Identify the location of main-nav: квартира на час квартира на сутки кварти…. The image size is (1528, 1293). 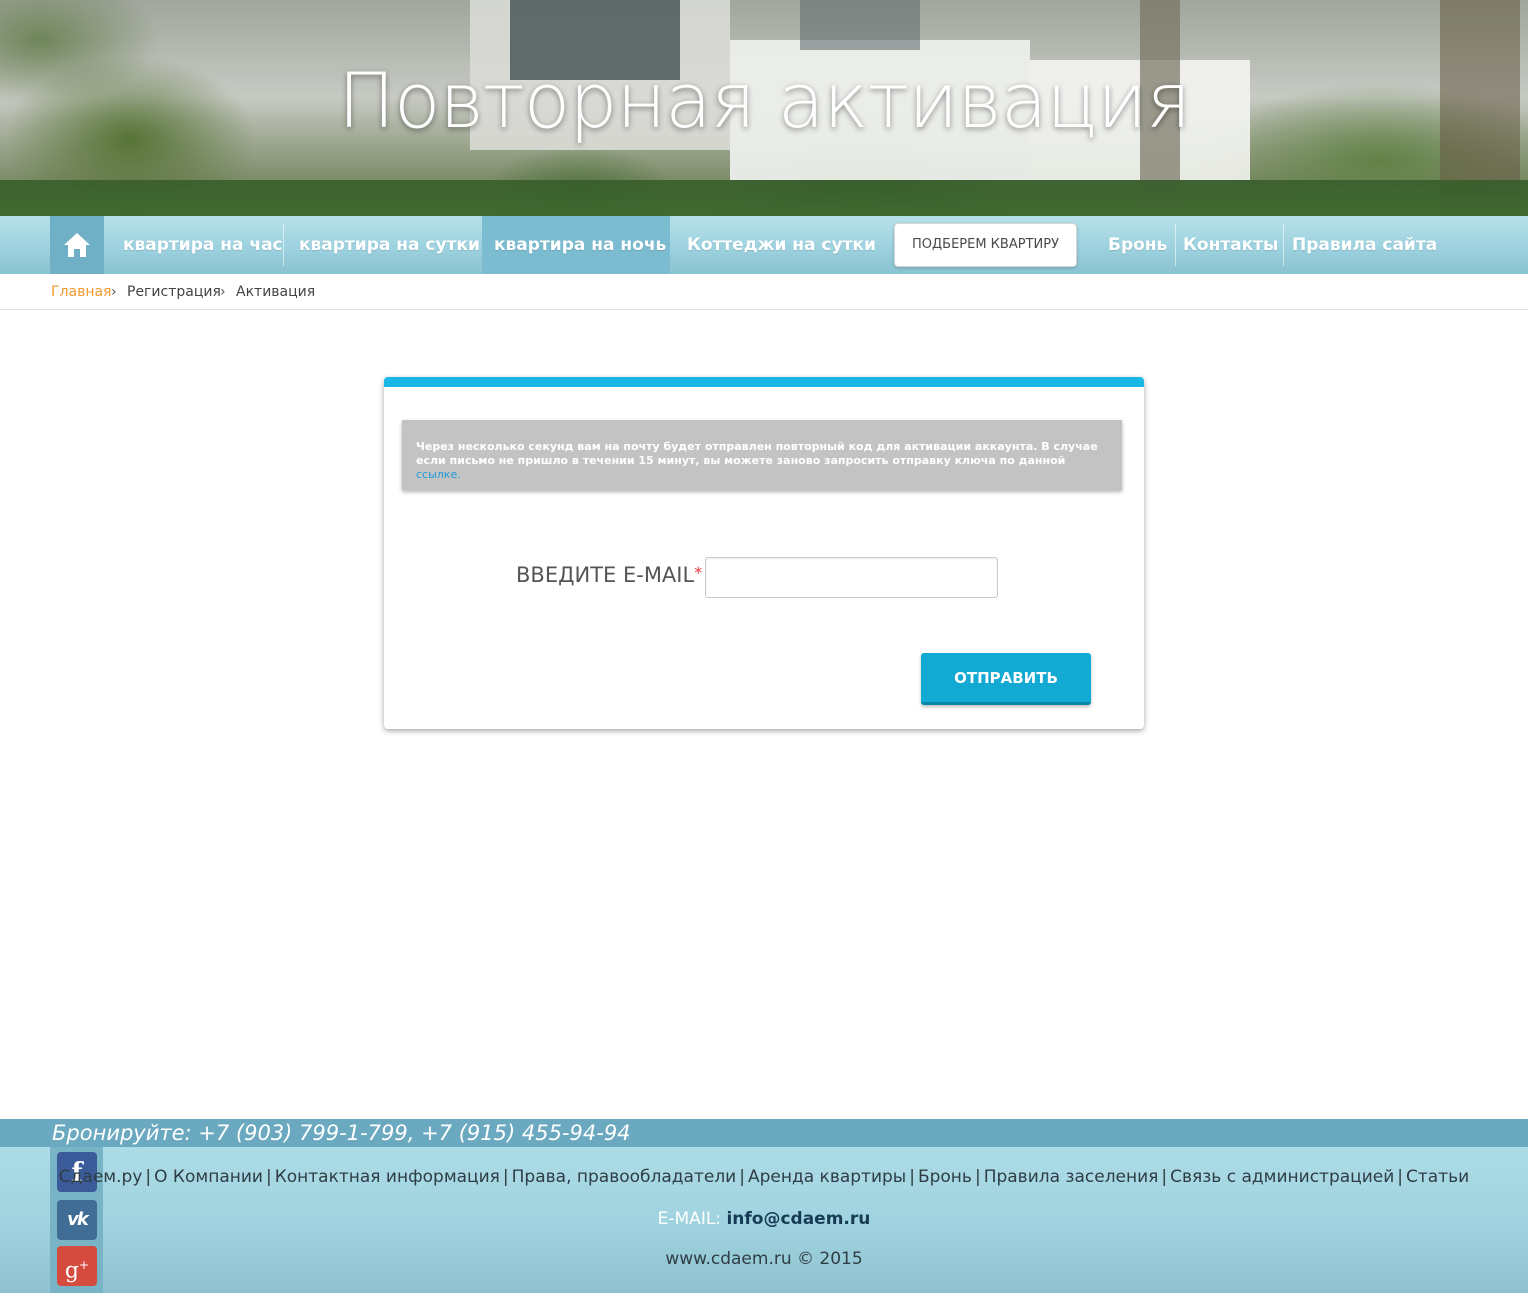
(764, 245).